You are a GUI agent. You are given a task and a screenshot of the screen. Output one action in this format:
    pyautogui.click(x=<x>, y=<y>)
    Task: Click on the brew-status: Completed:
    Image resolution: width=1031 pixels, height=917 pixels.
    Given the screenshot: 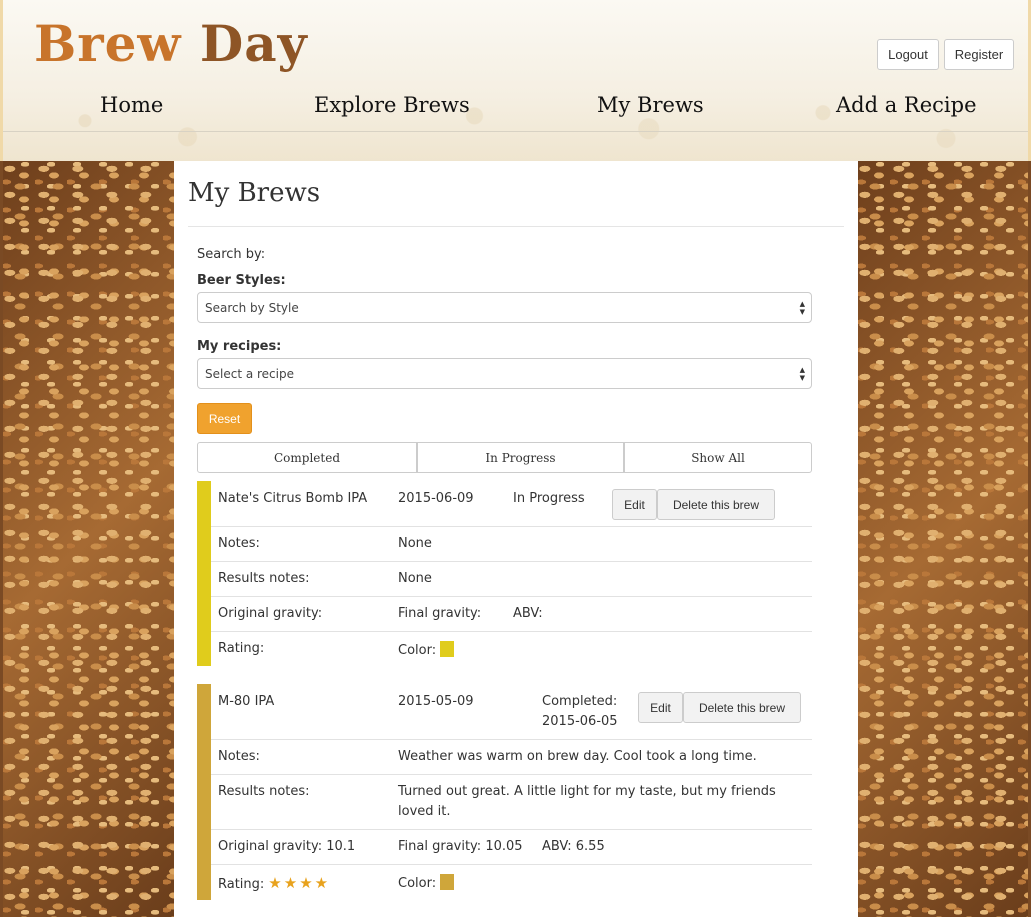 What is the action you would take?
    pyautogui.click(x=580, y=701)
    